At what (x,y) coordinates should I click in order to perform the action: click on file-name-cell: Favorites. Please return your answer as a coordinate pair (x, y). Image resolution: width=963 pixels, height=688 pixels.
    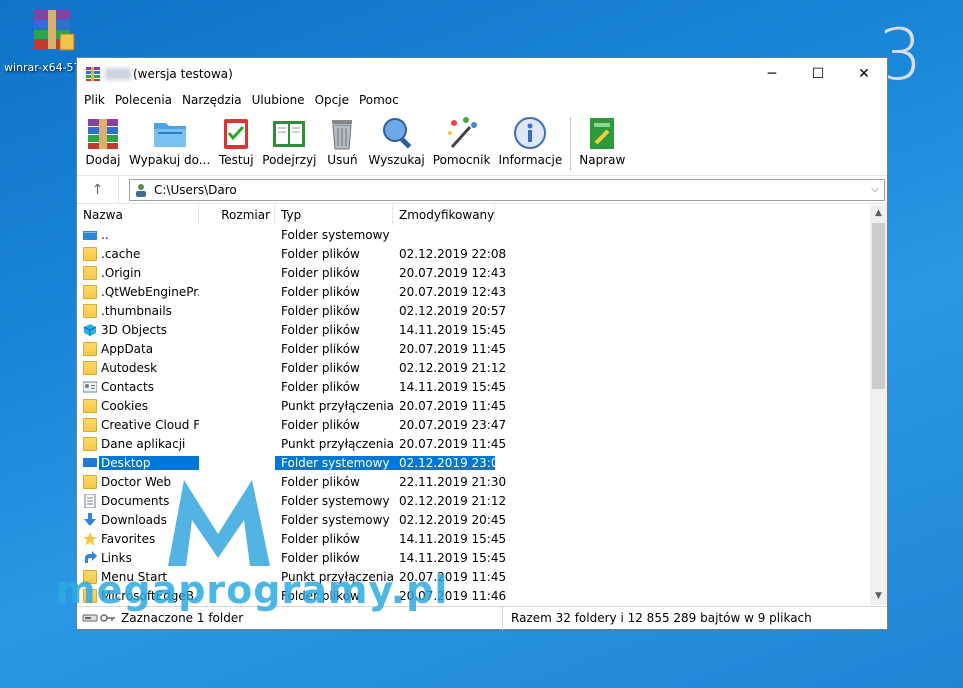
    Looking at the image, I should click on (138, 538).